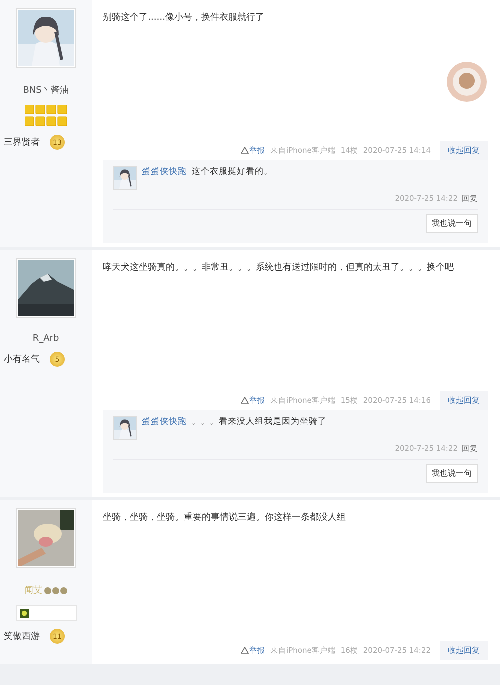 This screenshot has height=685, width=500. I want to click on user-name: BNS丶酱油, so click(46, 90).